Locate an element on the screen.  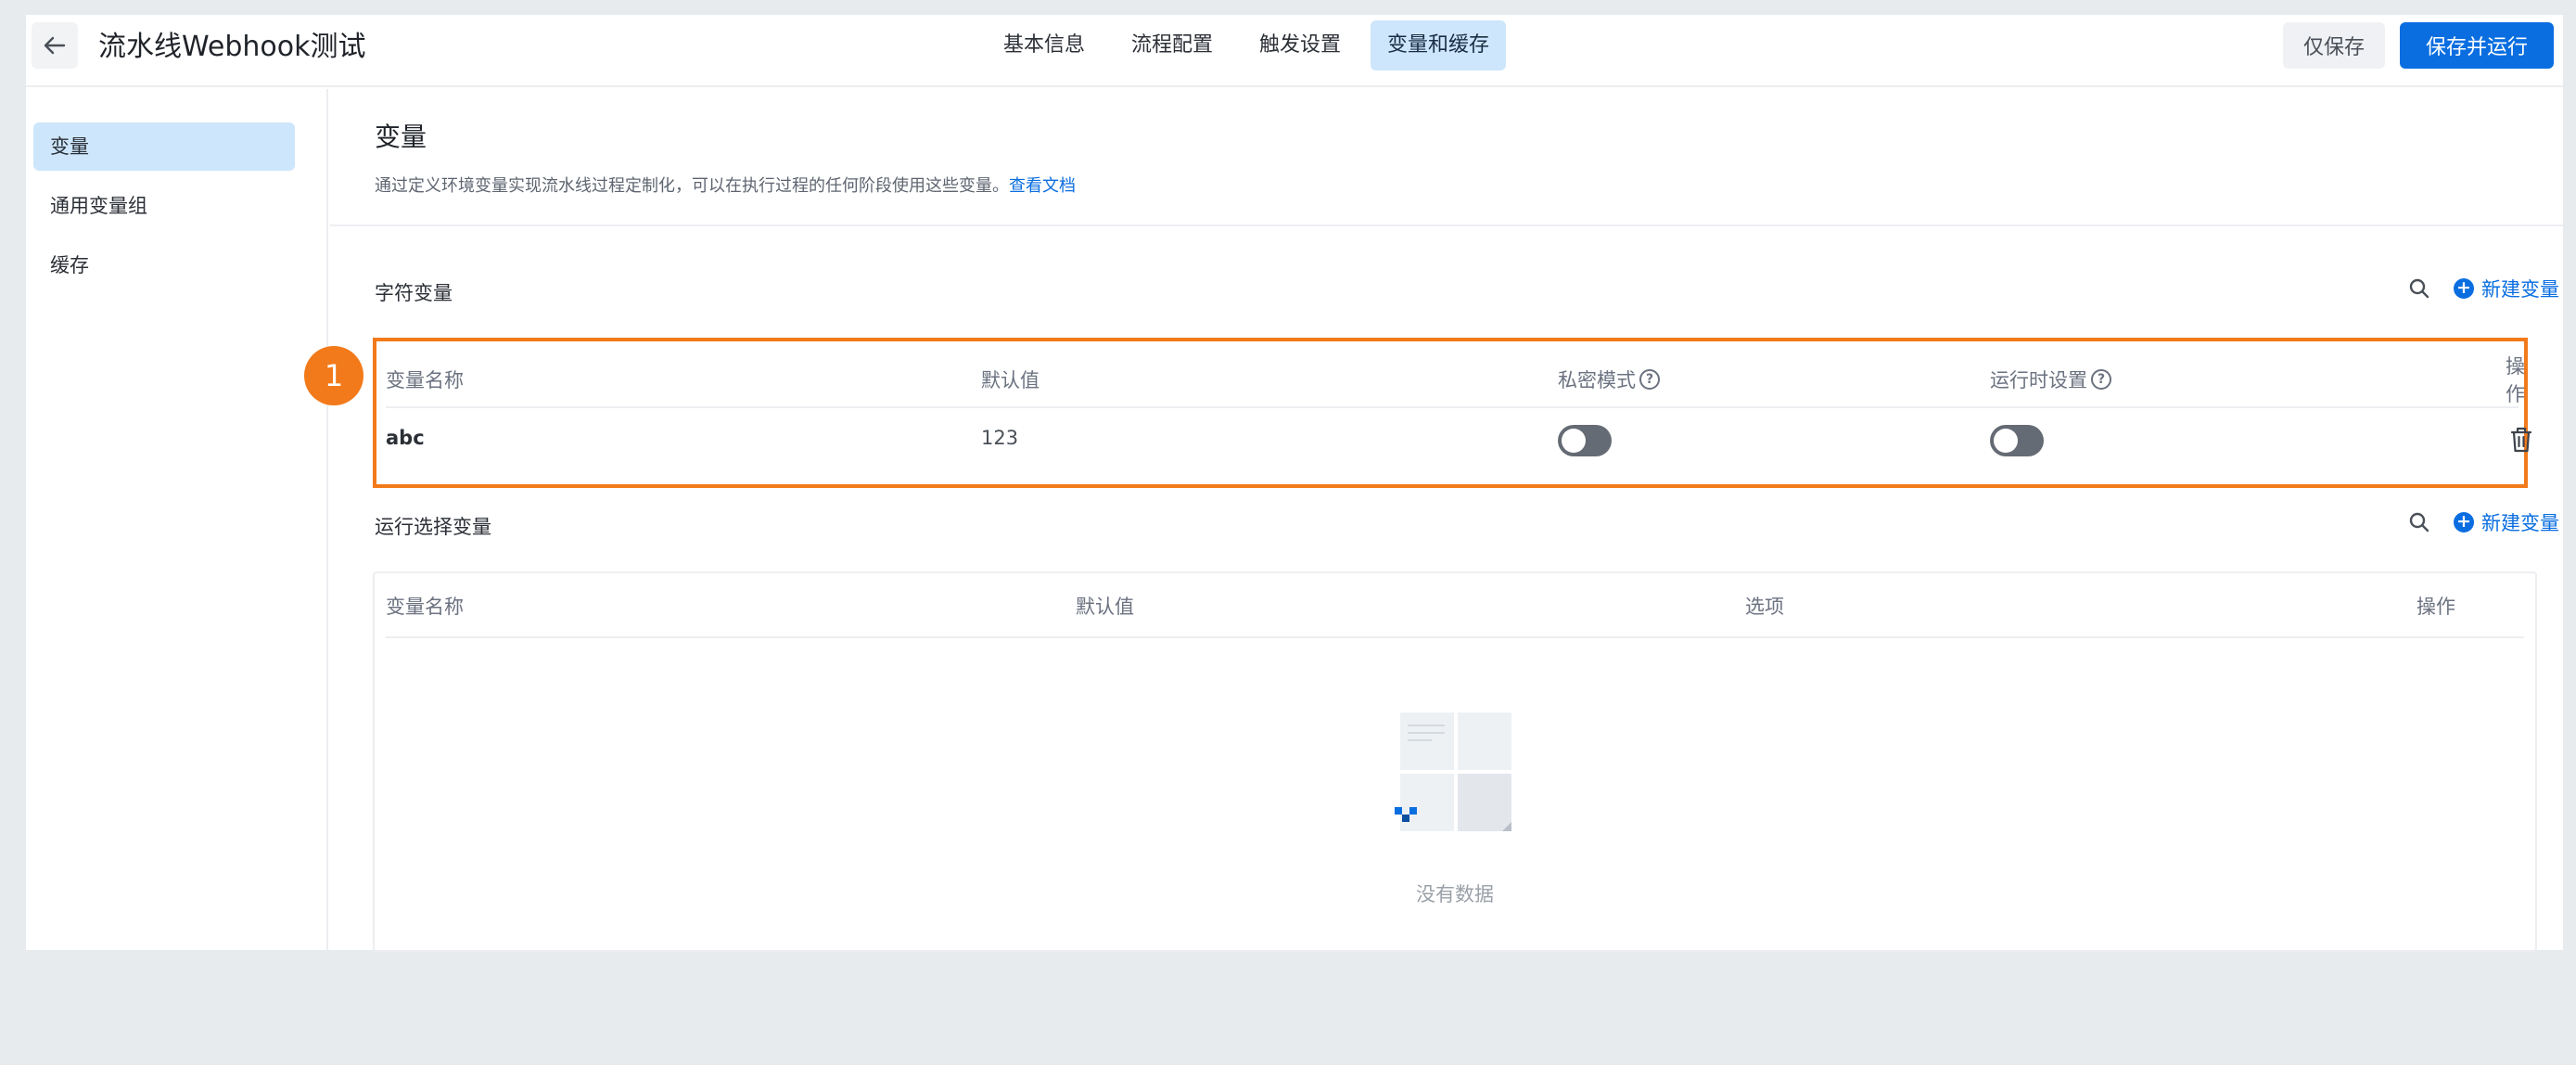
add-run-select-variable-label: 新建变量 is located at coordinates (2520, 523).